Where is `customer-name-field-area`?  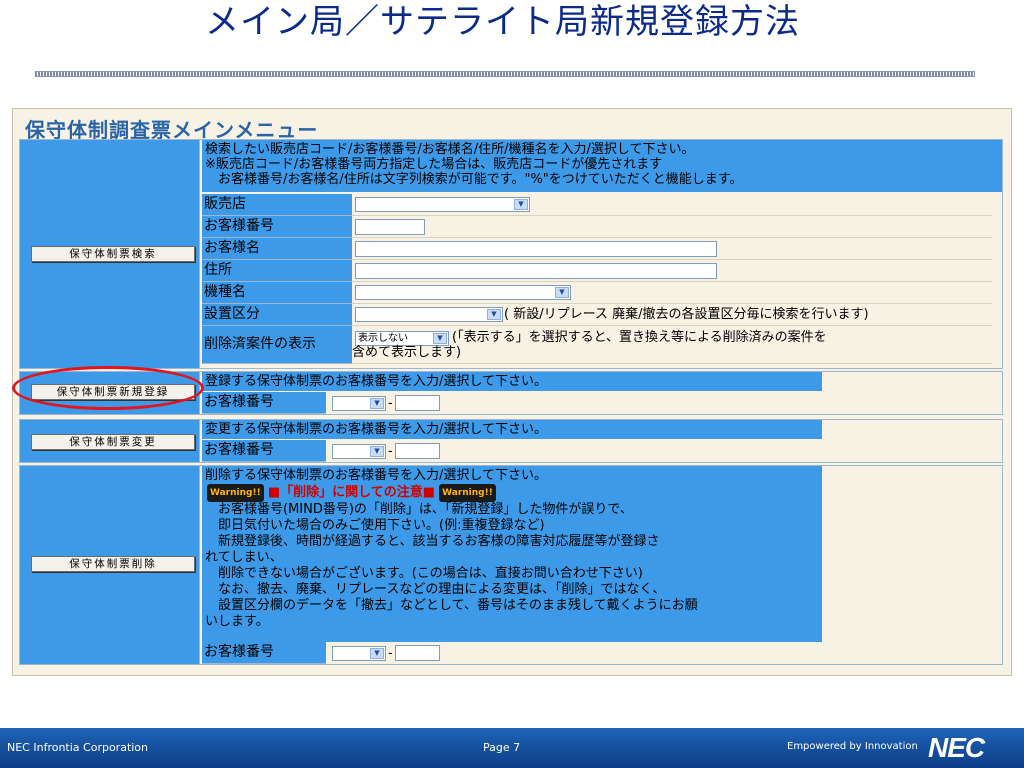 customer-name-field-area is located at coordinates (672, 249).